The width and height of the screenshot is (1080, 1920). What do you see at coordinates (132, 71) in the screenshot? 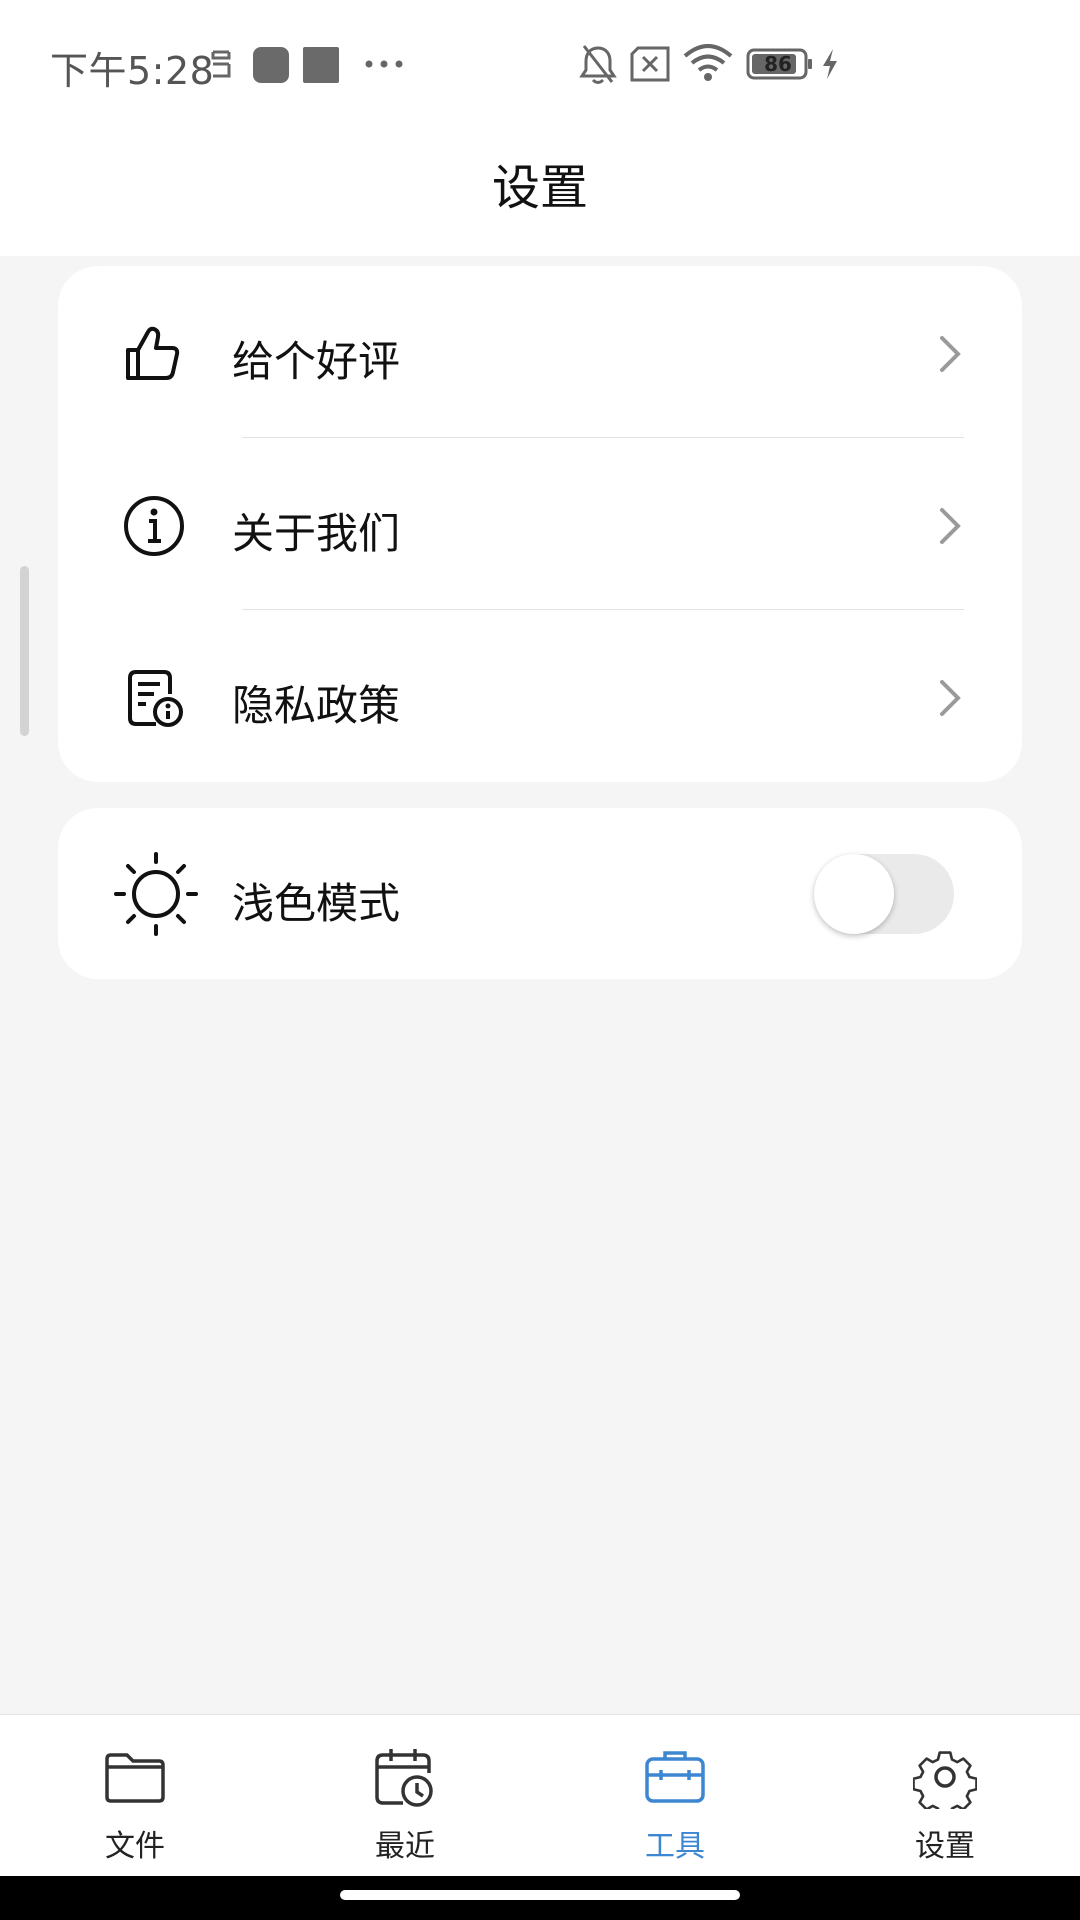
I see `status-time: 下午5:28` at bounding box center [132, 71].